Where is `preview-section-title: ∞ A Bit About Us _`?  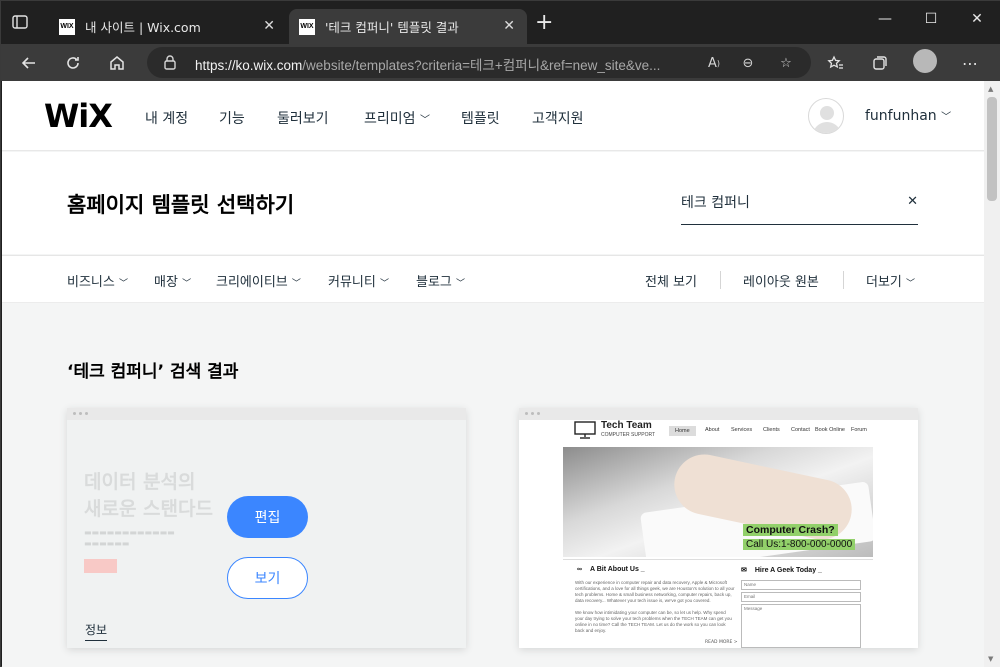 preview-section-title: ∞ A Bit About Us _ is located at coordinates (611, 569).